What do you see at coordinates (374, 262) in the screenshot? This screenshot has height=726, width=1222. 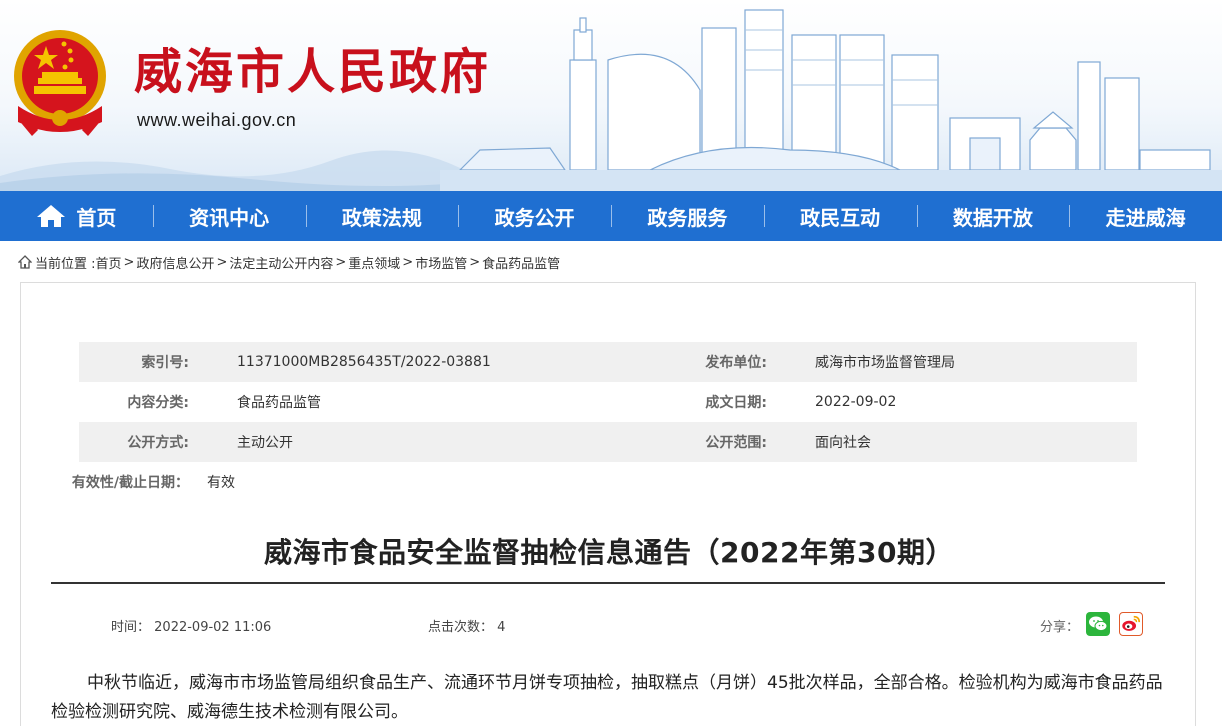 I see `breadcrumb-link-key-areas: 重点领域` at bounding box center [374, 262].